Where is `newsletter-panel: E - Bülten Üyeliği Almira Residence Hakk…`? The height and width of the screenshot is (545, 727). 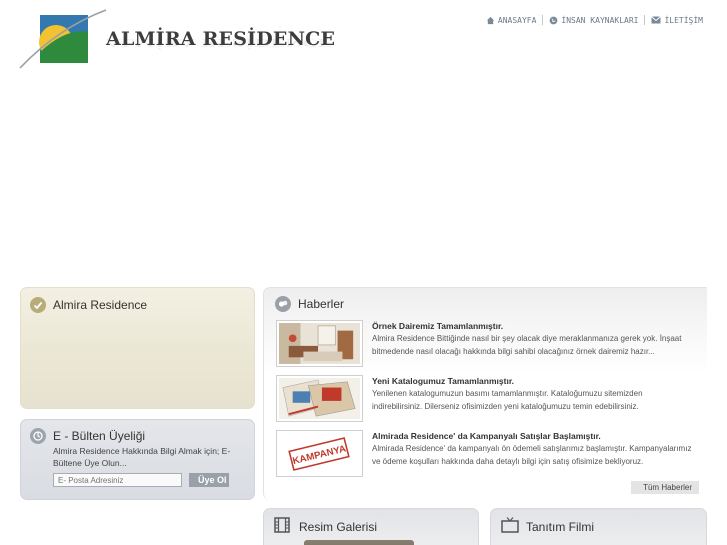 newsletter-panel: E - Bülten Üyeliği Almira Residence Hakk… is located at coordinates (137, 459).